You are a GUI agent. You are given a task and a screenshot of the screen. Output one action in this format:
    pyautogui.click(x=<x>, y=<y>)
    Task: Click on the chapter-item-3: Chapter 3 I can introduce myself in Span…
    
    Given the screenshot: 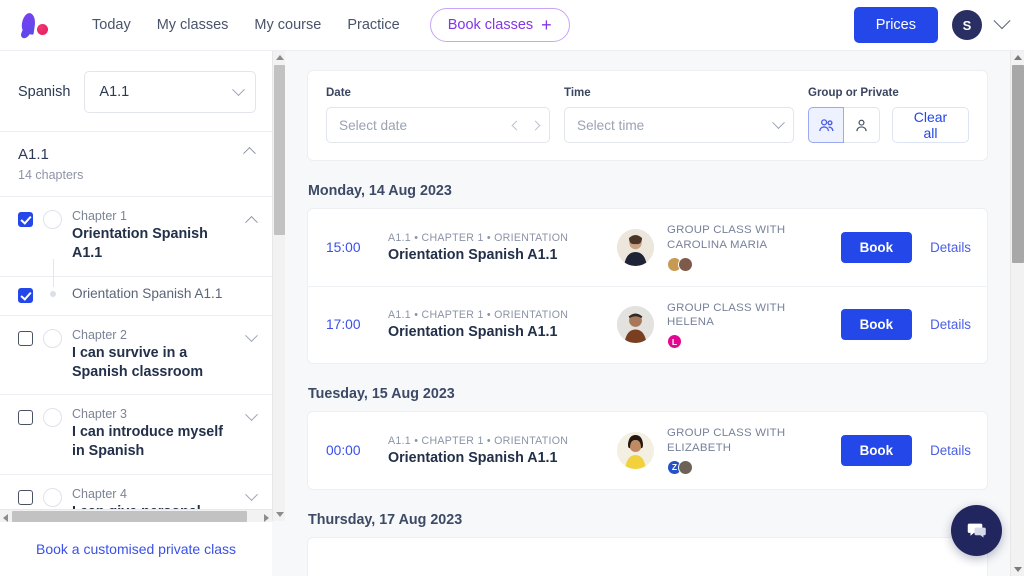 What is the action you would take?
    pyautogui.click(x=136, y=435)
    